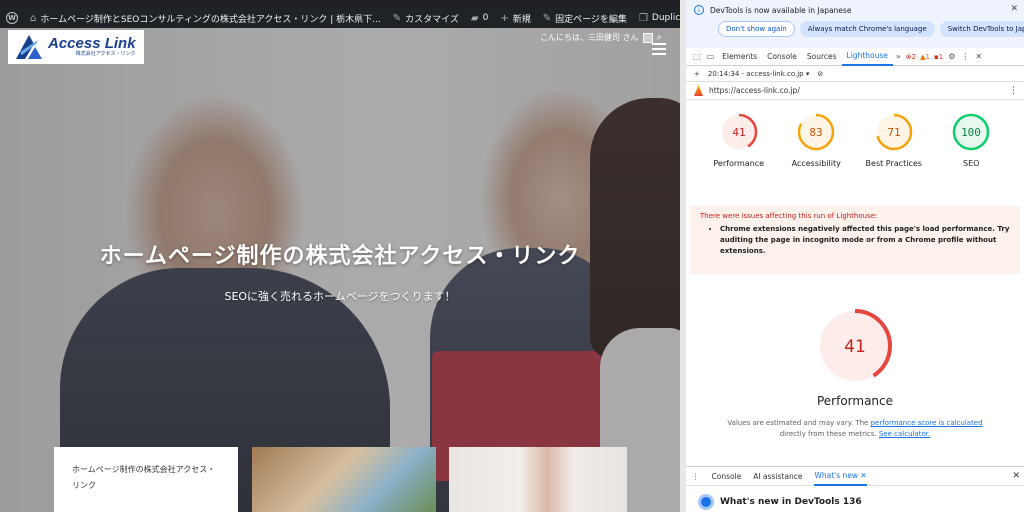 Image resolution: width=1024 pixels, height=512 pixels. I want to click on note-text-1: Values are estimated and may vary. The, so click(798, 423).